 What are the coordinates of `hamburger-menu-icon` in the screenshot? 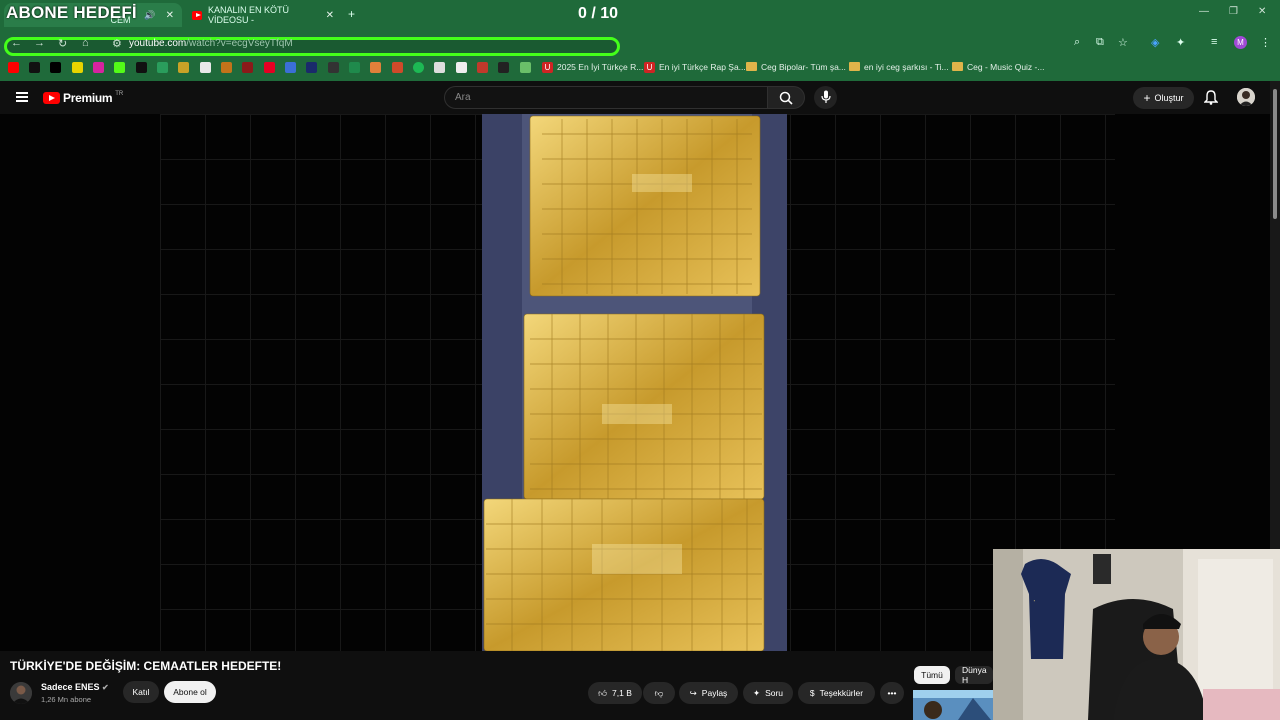 It's located at (22, 97).